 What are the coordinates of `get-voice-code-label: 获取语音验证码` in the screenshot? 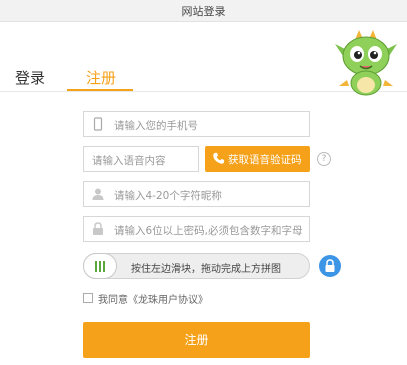 It's located at (265, 160).